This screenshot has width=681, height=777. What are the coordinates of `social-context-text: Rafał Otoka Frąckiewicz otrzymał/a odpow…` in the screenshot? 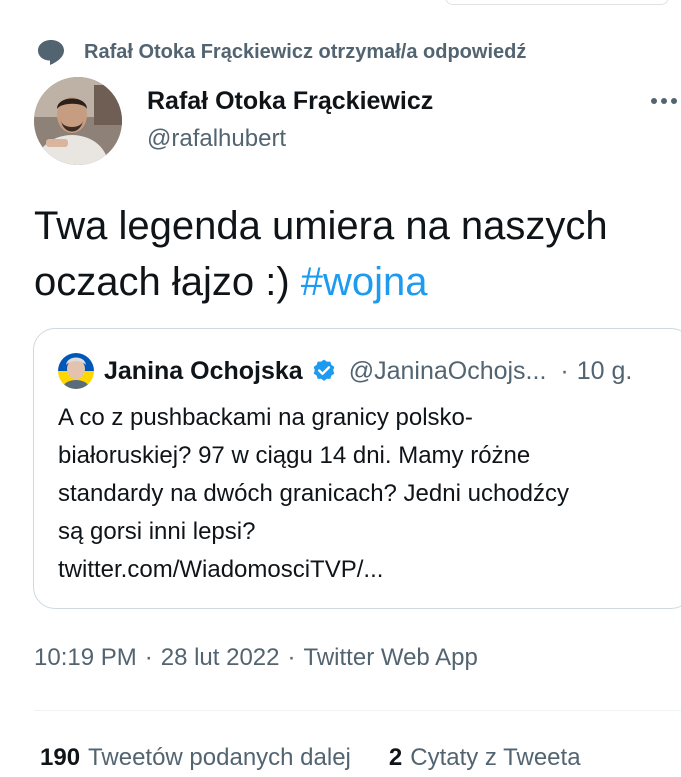 It's located at (305, 51).